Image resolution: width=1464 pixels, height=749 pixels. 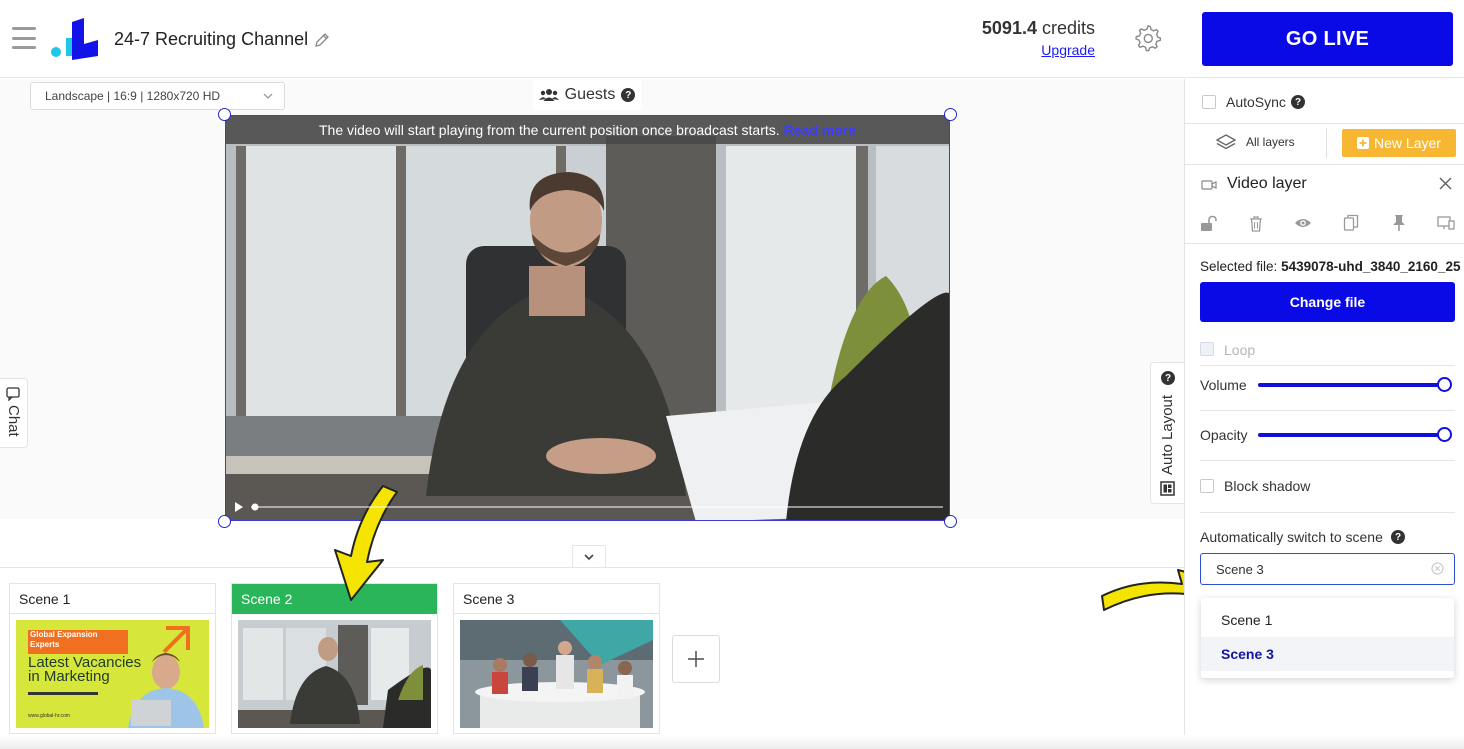 I want to click on auto-layout-tab: ? Auto Layout, so click(x=1167, y=433).